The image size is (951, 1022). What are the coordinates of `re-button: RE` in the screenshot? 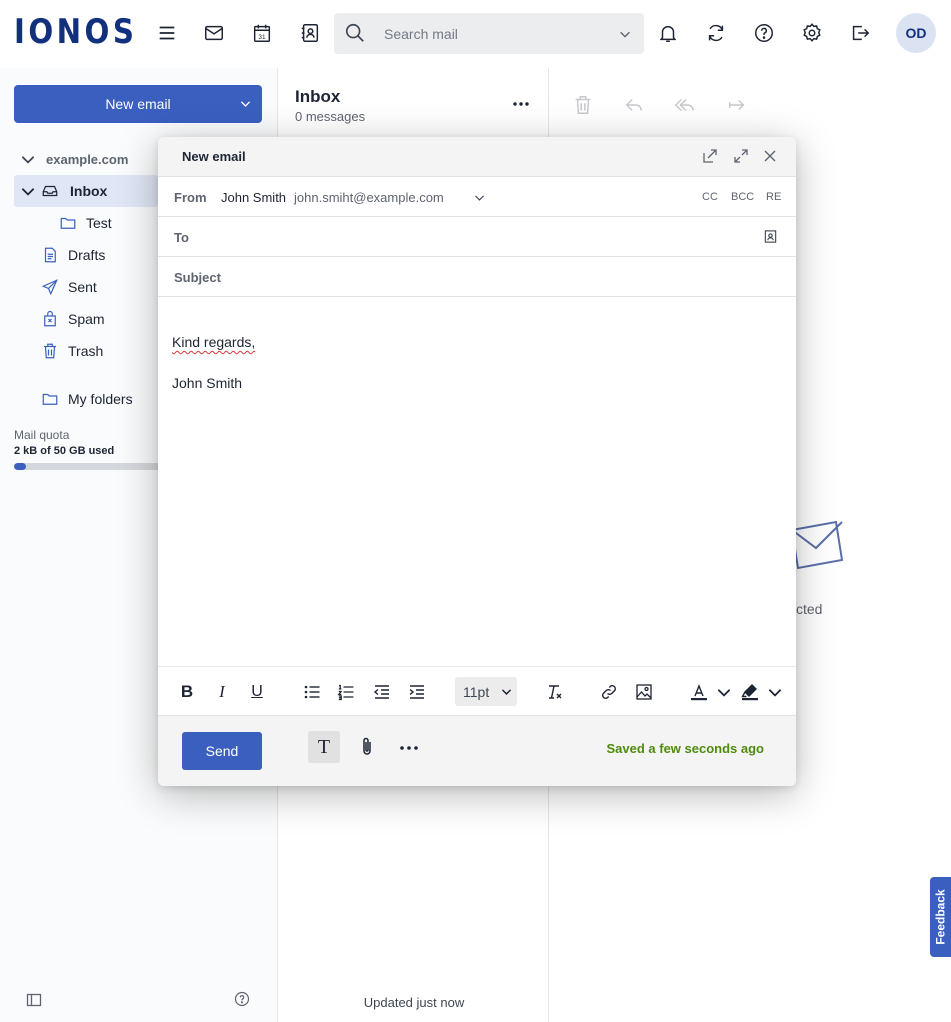 It's located at (773, 197).